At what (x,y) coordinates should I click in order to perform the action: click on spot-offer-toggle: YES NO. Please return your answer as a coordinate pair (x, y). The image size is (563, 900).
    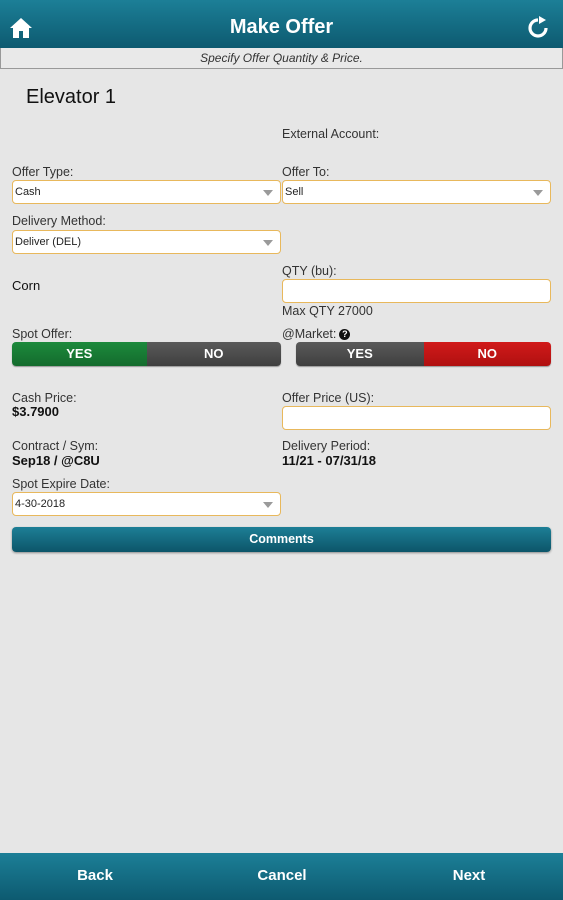
    Looking at the image, I should click on (146, 354).